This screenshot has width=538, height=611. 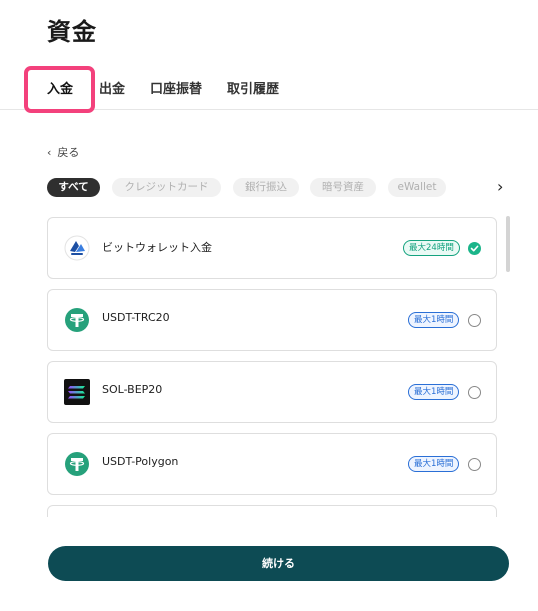 I want to click on chip-all: すべて, so click(x=73, y=187).